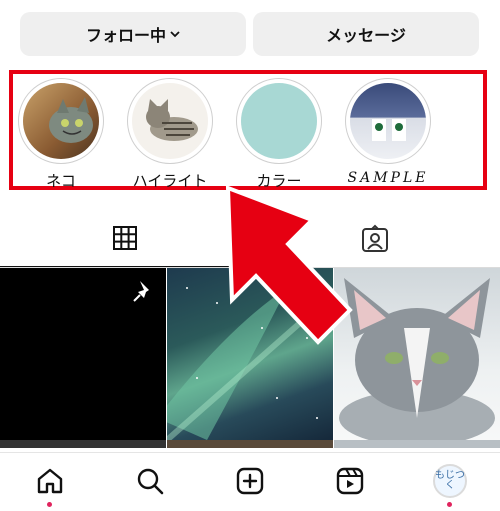 This screenshot has width=500, height=511. I want to click on home-icon, so click(50, 481).